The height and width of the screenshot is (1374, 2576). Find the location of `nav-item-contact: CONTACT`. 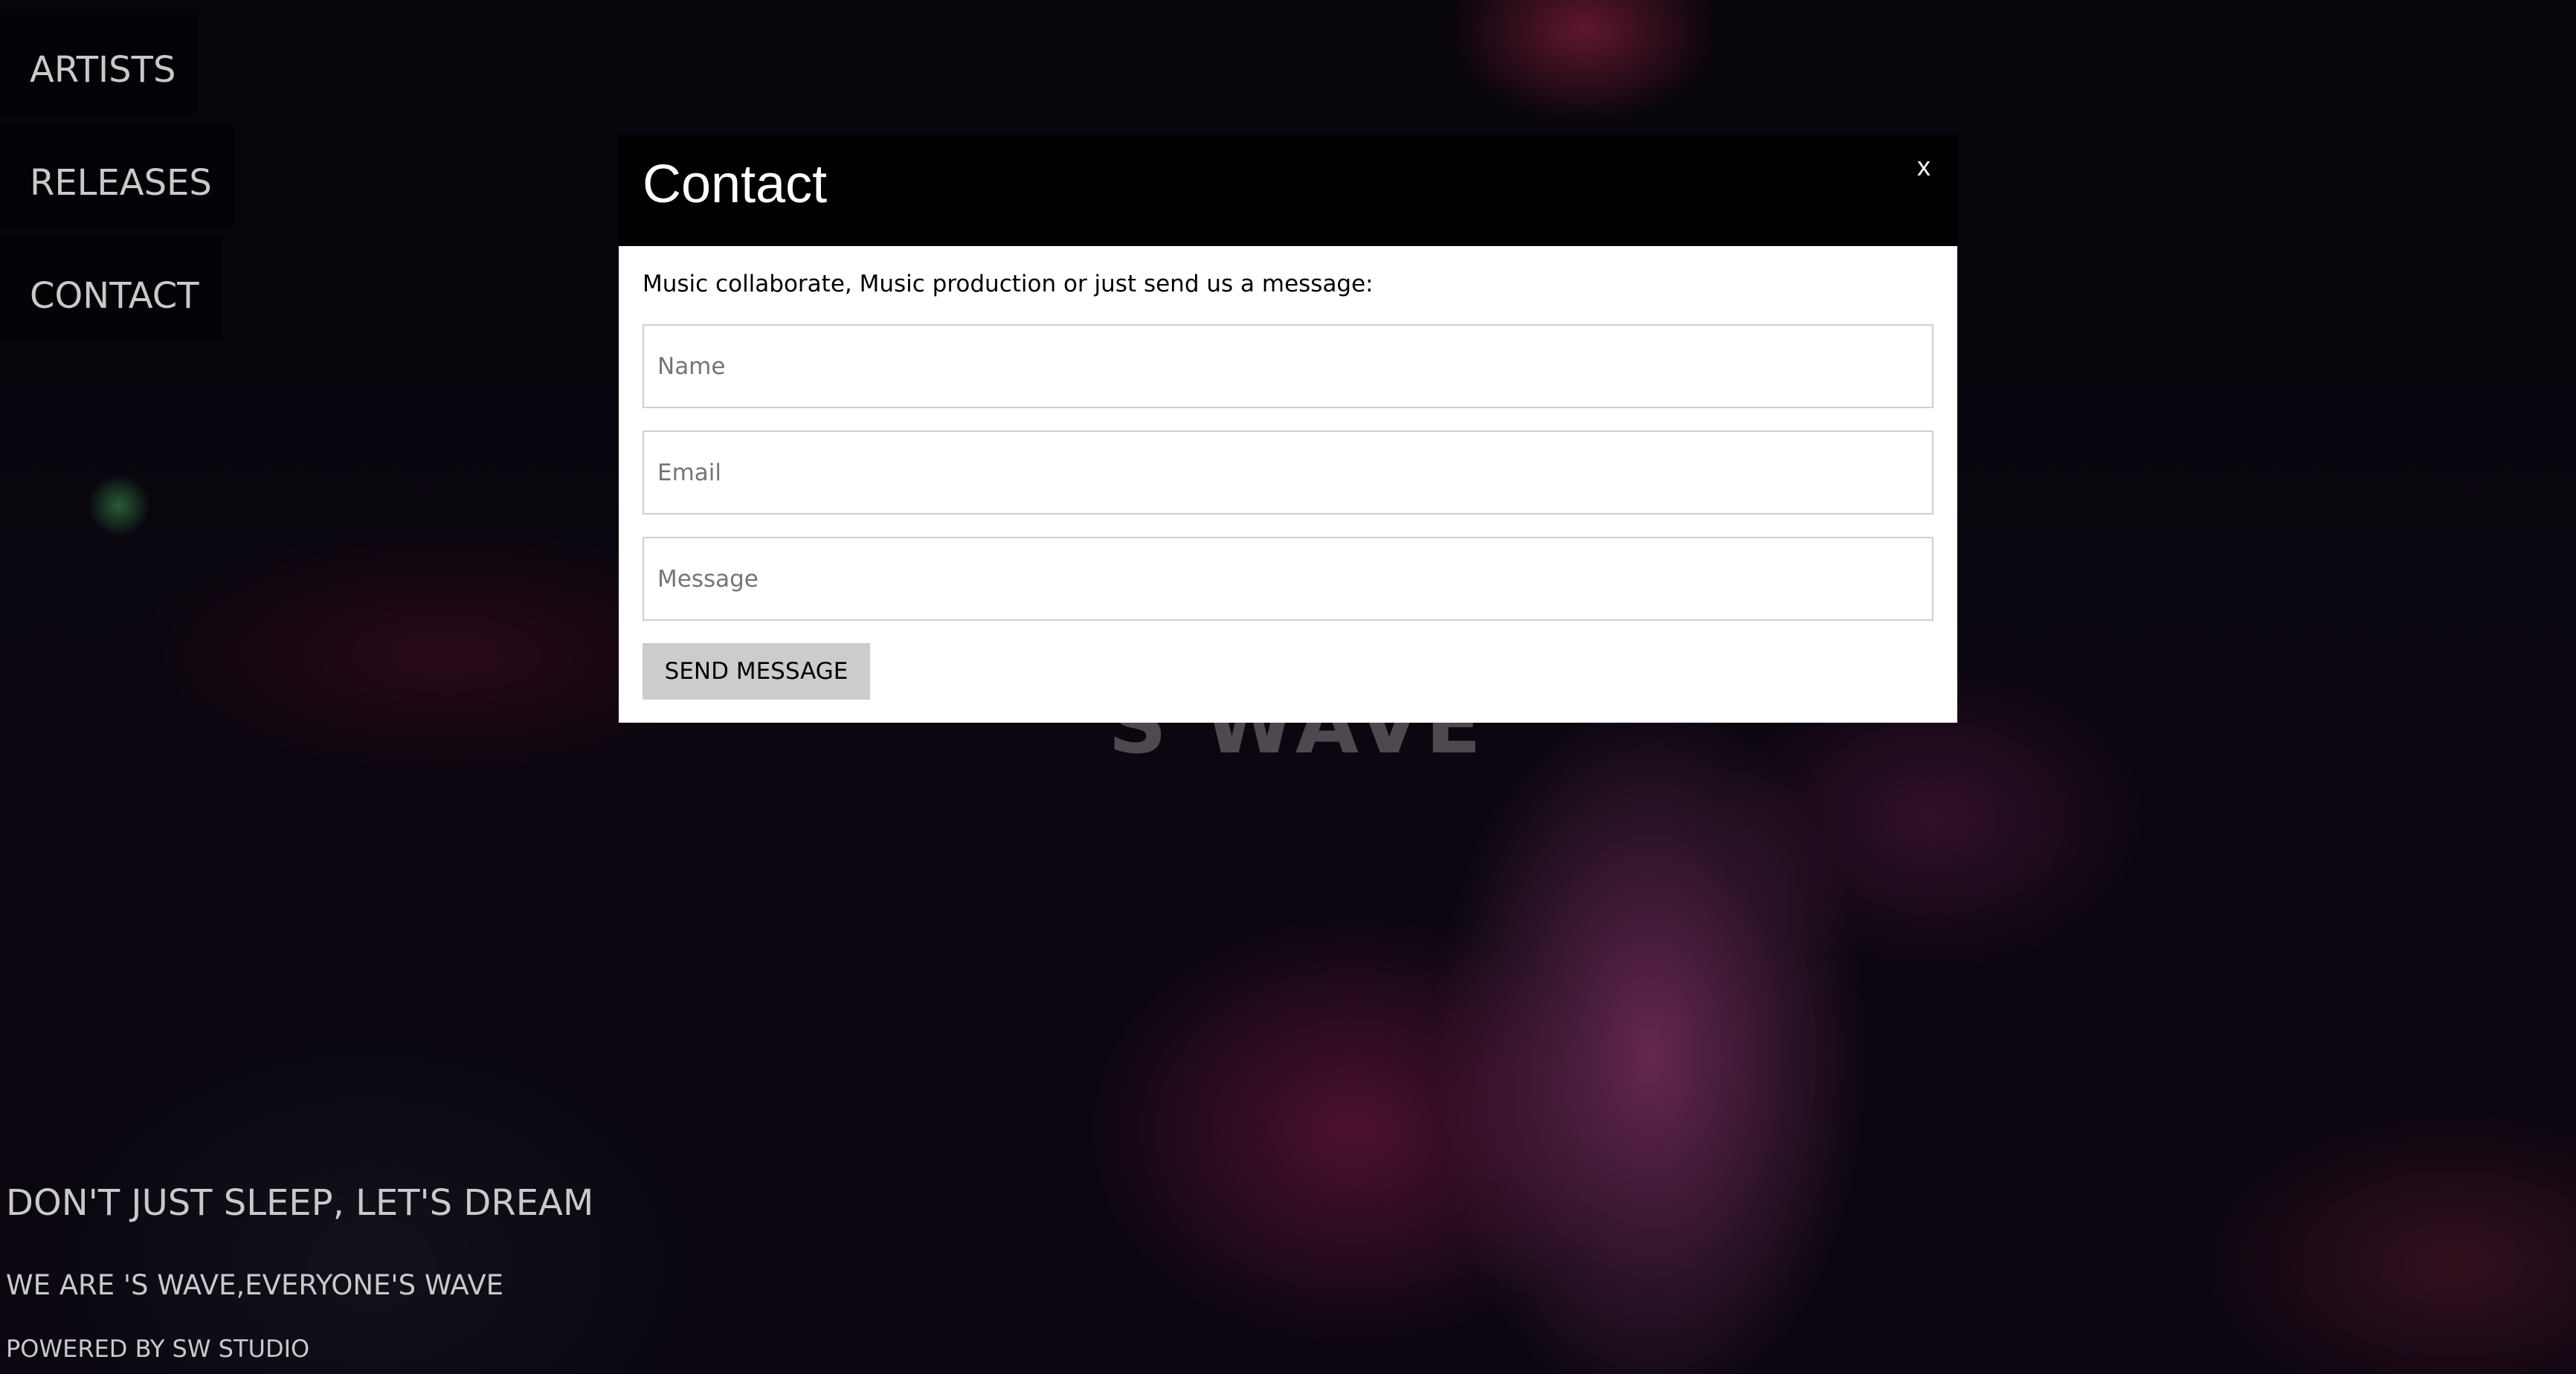

nav-item-contact: CONTACT is located at coordinates (111, 288).